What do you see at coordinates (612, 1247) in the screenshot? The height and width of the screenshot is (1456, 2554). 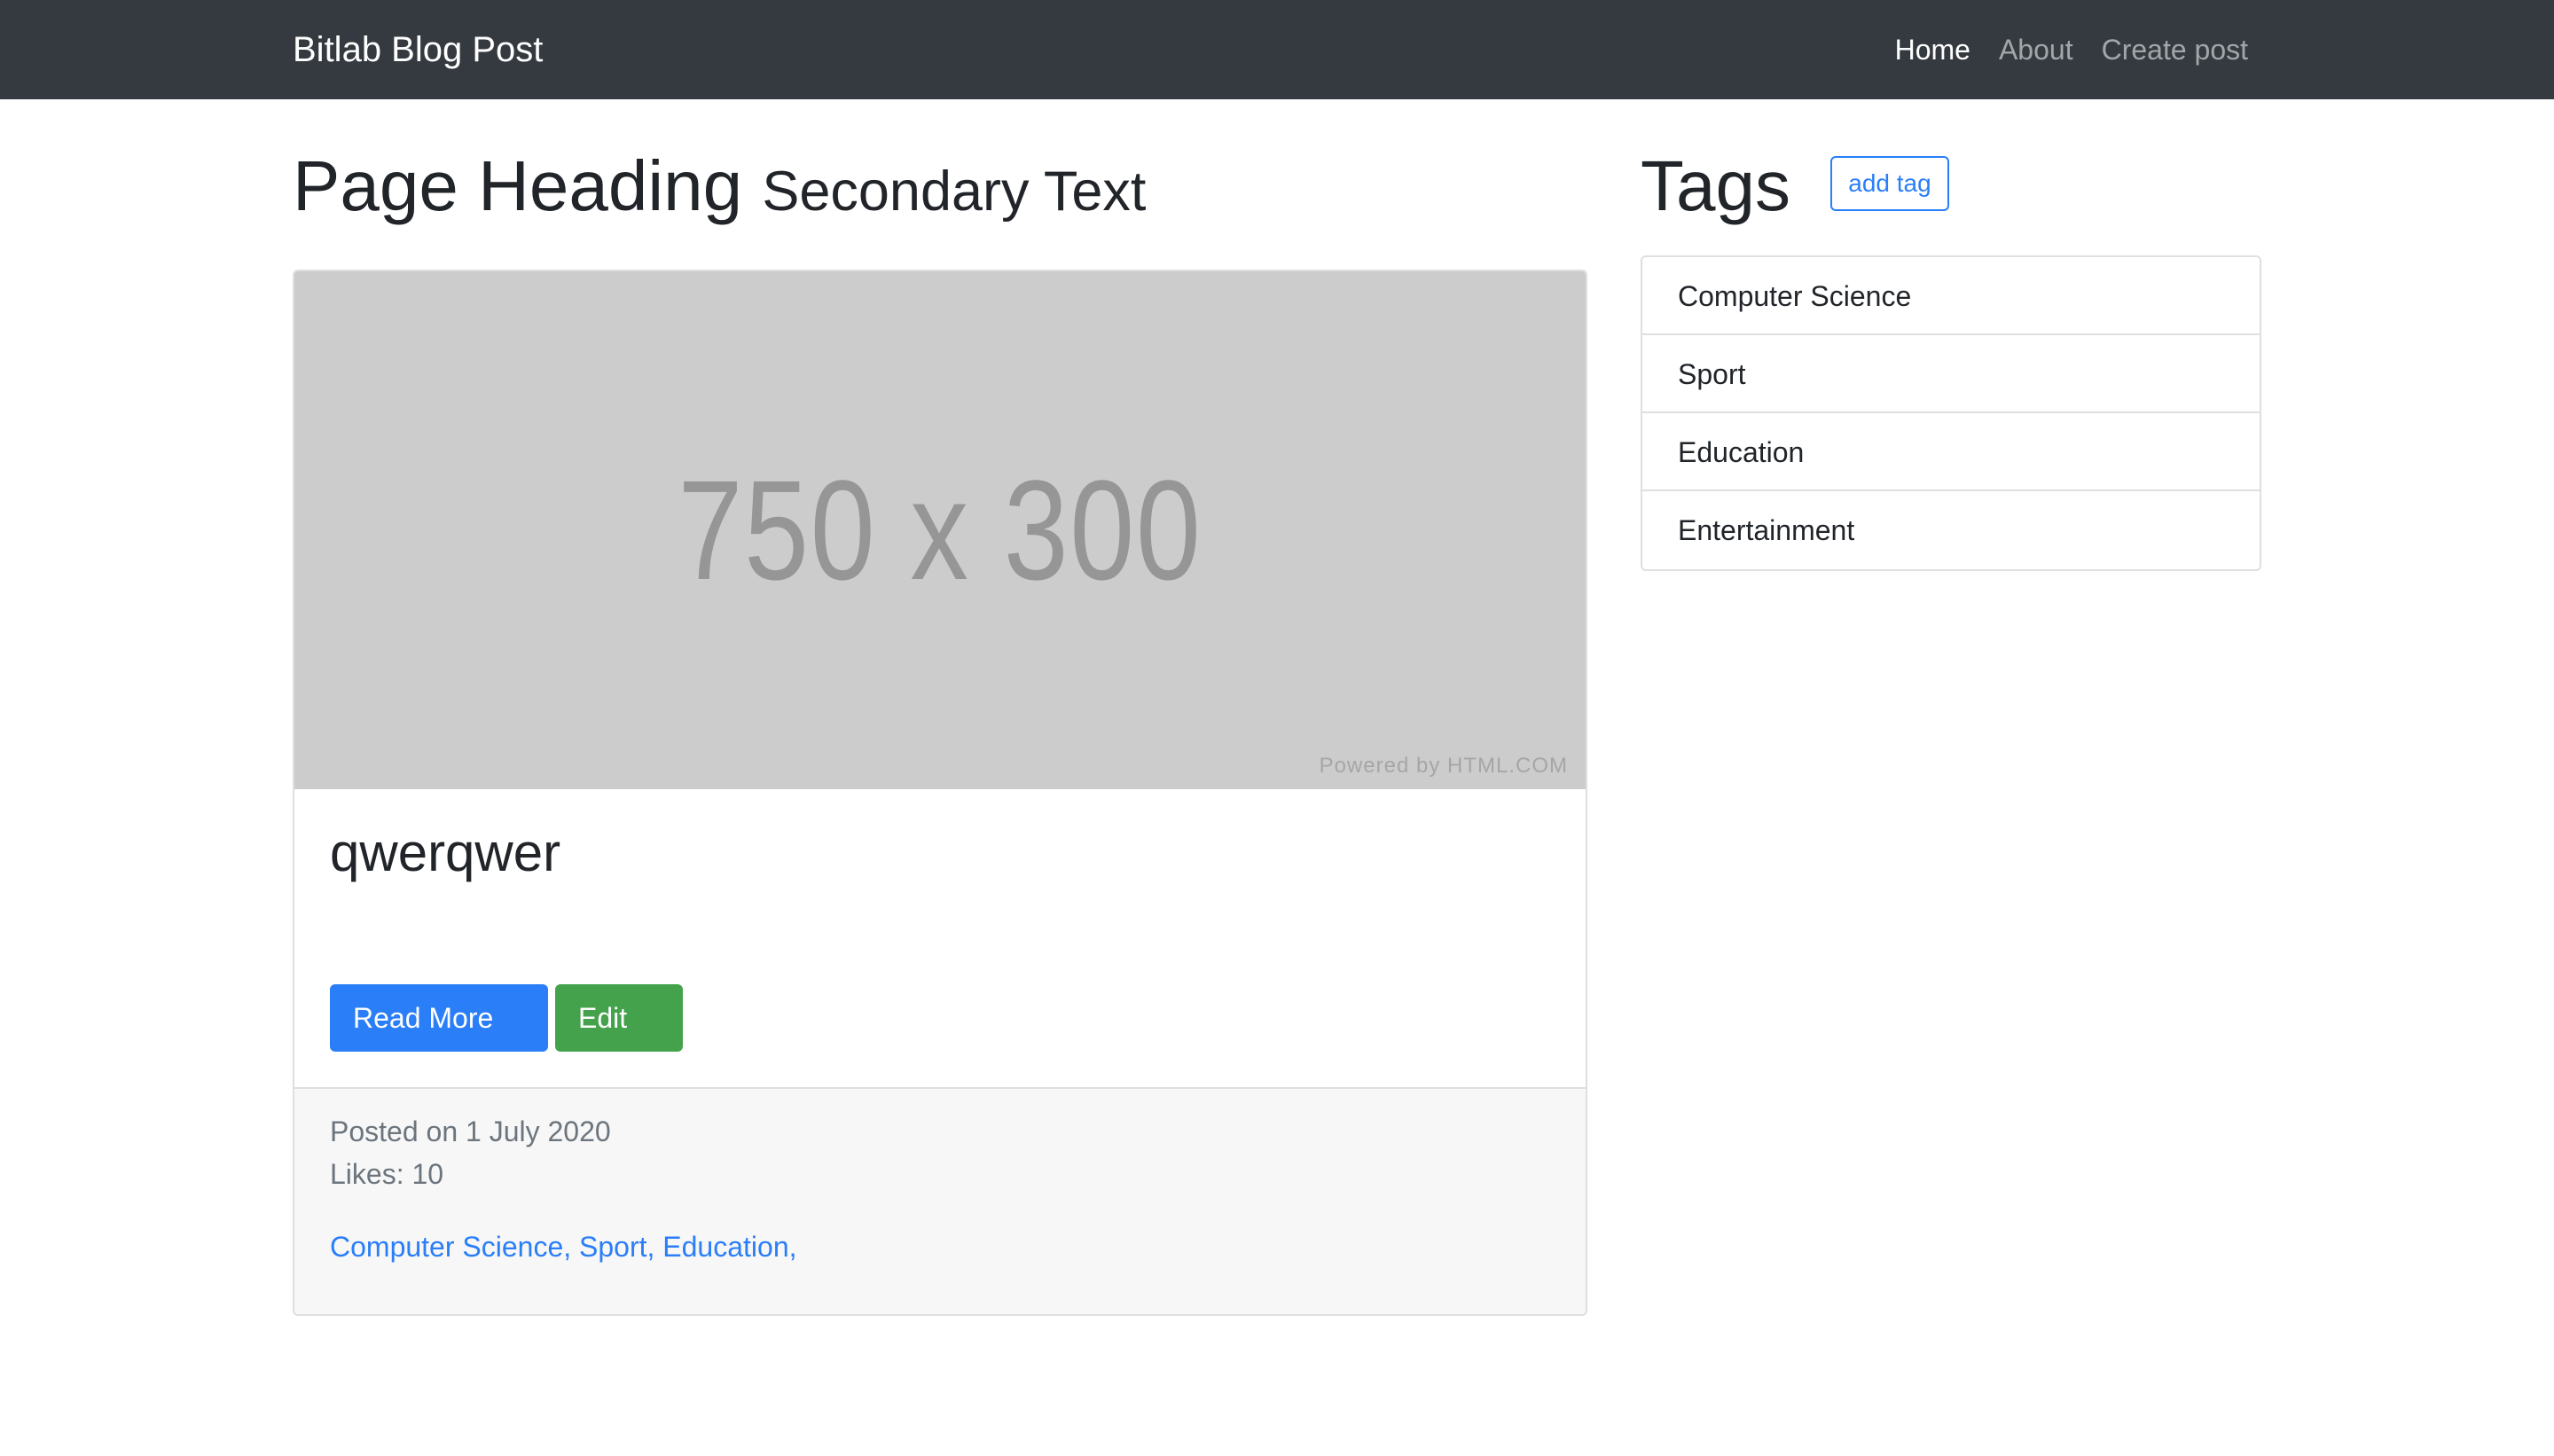 I see `post-tag-link: Sport` at bounding box center [612, 1247].